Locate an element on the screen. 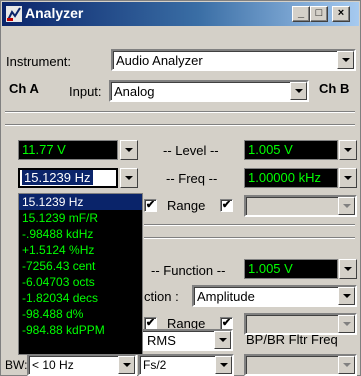 This screenshot has width=361, height=376. title-bar: Analyzer _ □ × is located at coordinates (180, 14).